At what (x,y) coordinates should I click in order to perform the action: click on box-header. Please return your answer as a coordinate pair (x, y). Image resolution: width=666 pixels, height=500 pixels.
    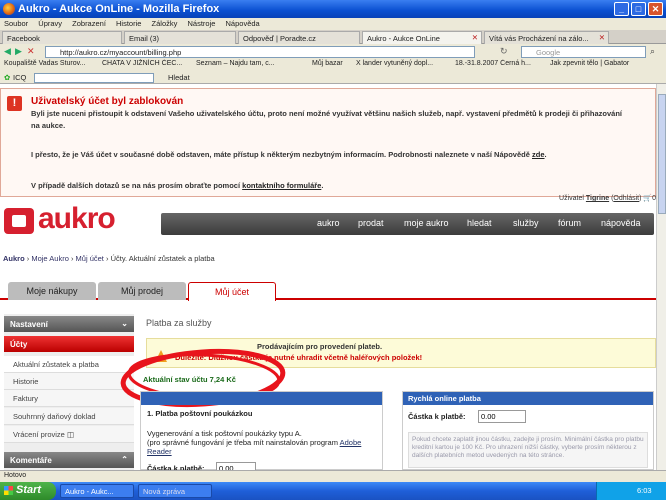
    Looking at the image, I should click on (261, 398).